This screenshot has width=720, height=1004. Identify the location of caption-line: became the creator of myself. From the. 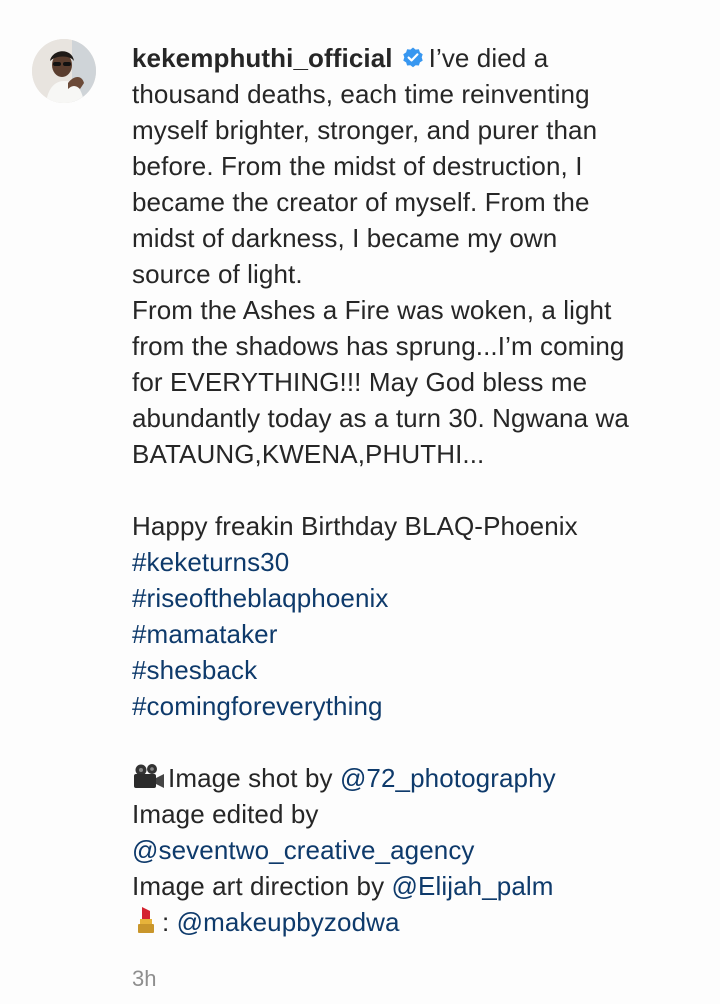
(361, 202).